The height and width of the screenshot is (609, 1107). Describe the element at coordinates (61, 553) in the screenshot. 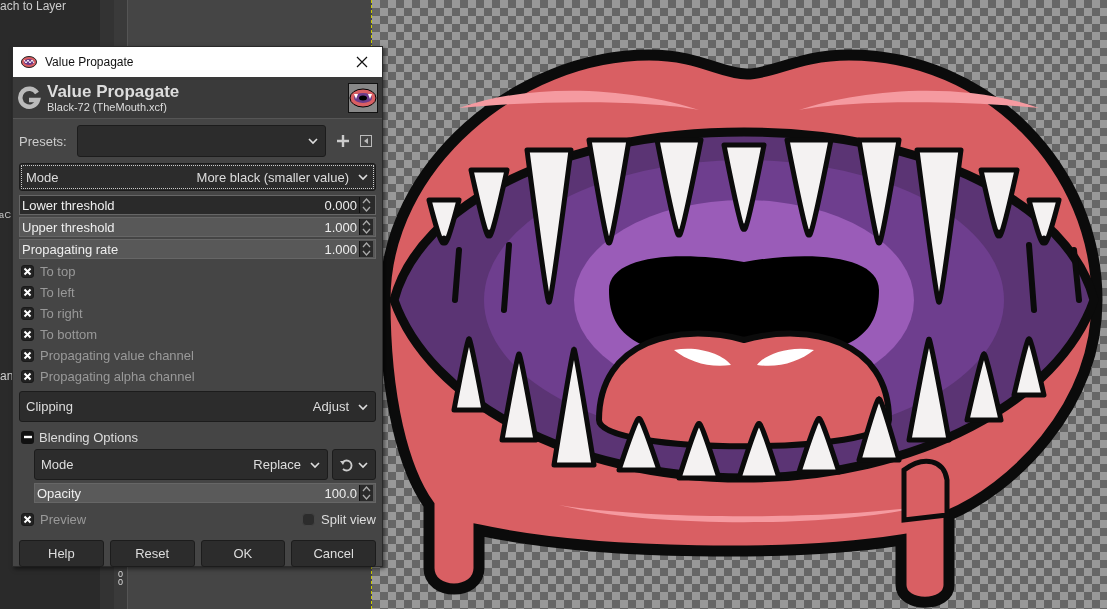

I see `dialog-button: Help` at that location.